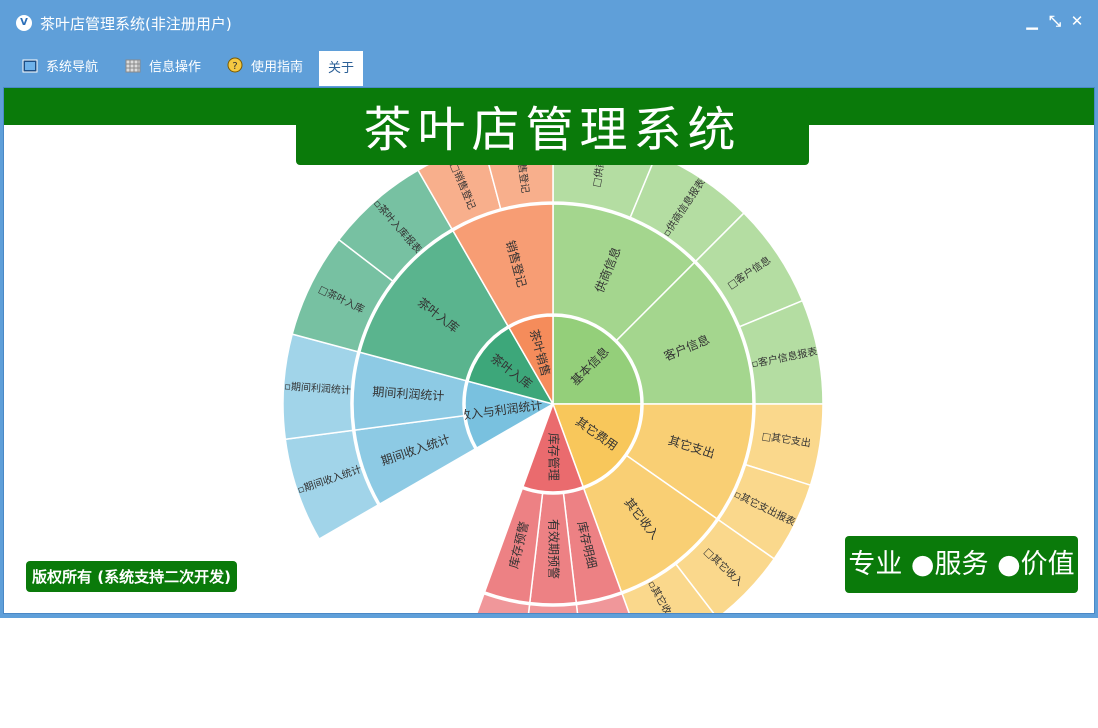 The image size is (1098, 728). Describe the element at coordinates (961, 564) in the screenshot. I see `slogan-label: 专业 ●服务 ●价值` at that location.